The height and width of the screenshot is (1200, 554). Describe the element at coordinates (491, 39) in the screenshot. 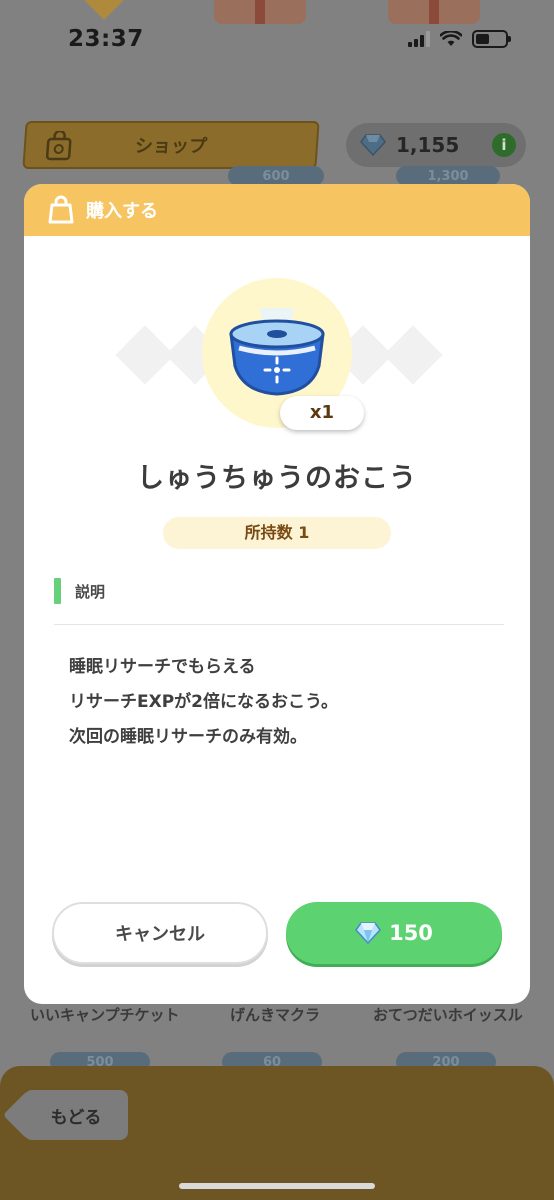

I see `battery-icon` at that location.